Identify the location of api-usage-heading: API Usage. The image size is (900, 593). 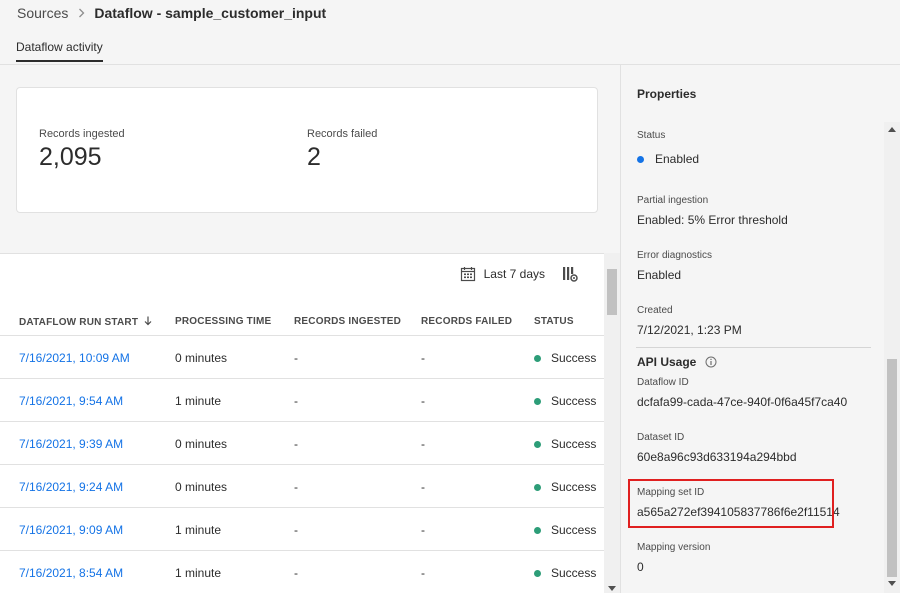
(677, 362).